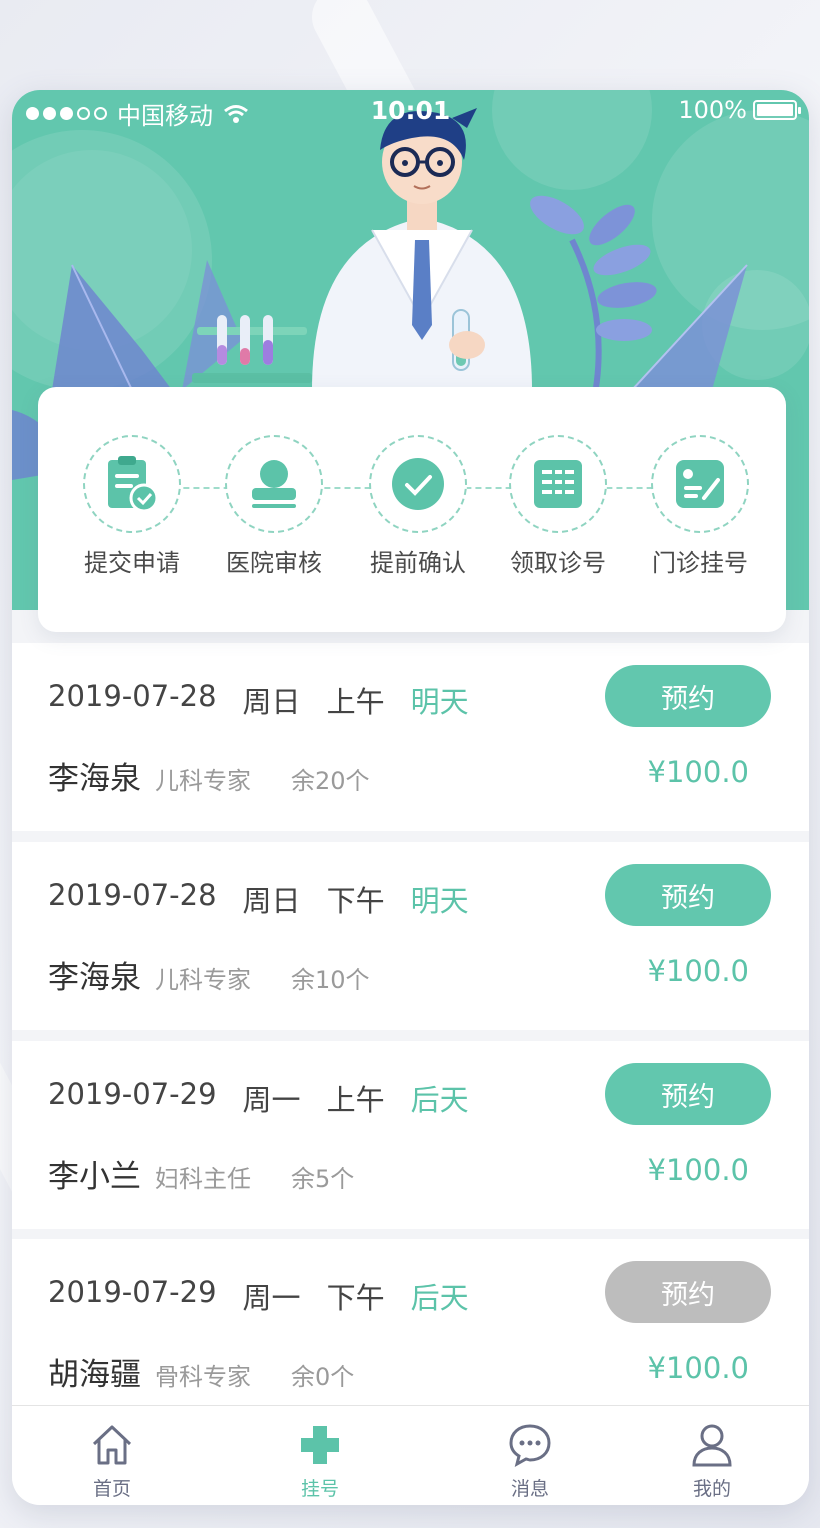 The width and height of the screenshot is (820, 1528). Describe the element at coordinates (133, 484) in the screenshot. I see `clipboard-check-icon` at that location.